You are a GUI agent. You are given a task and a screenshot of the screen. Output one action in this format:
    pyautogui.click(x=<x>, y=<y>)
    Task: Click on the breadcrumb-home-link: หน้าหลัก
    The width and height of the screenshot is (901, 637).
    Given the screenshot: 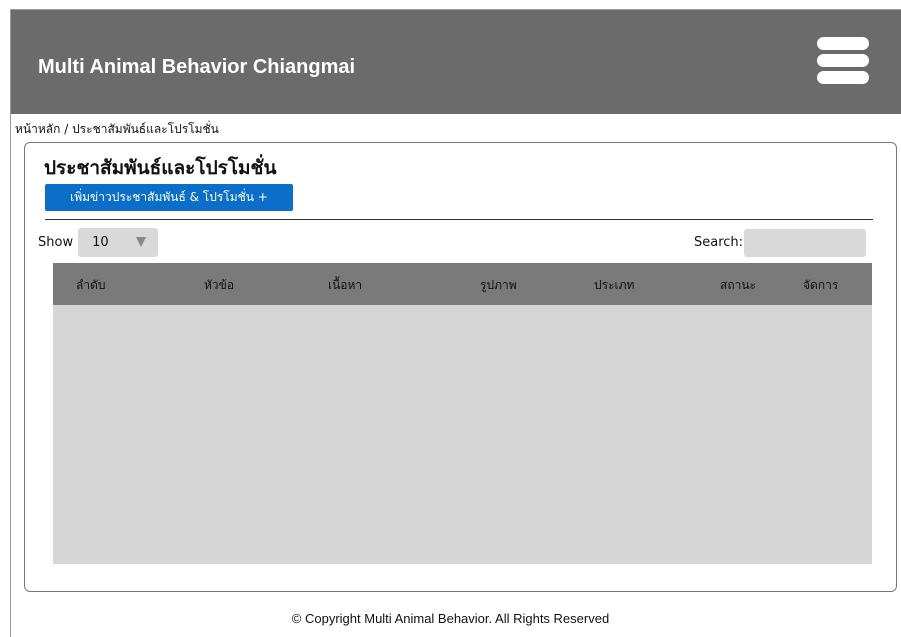 What is the action you would take?
    pyautogui.click(x=37, y=129)
    